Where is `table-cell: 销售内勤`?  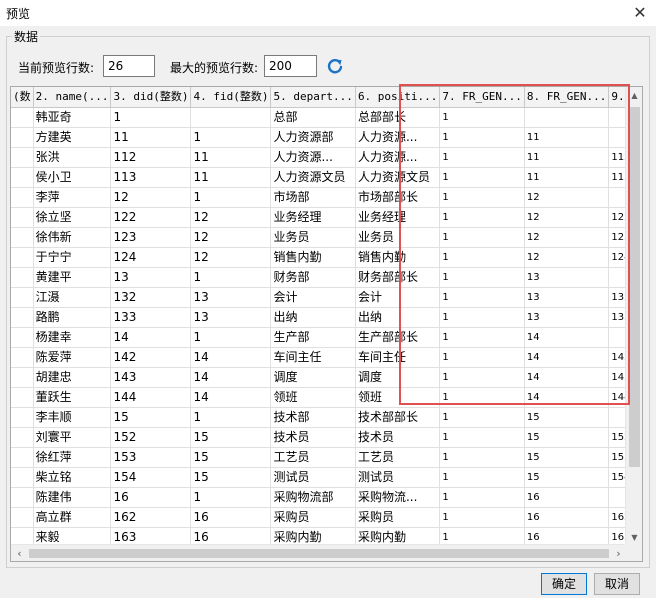
table-cell: 销售内勤 is located at coordinates (313, 257).